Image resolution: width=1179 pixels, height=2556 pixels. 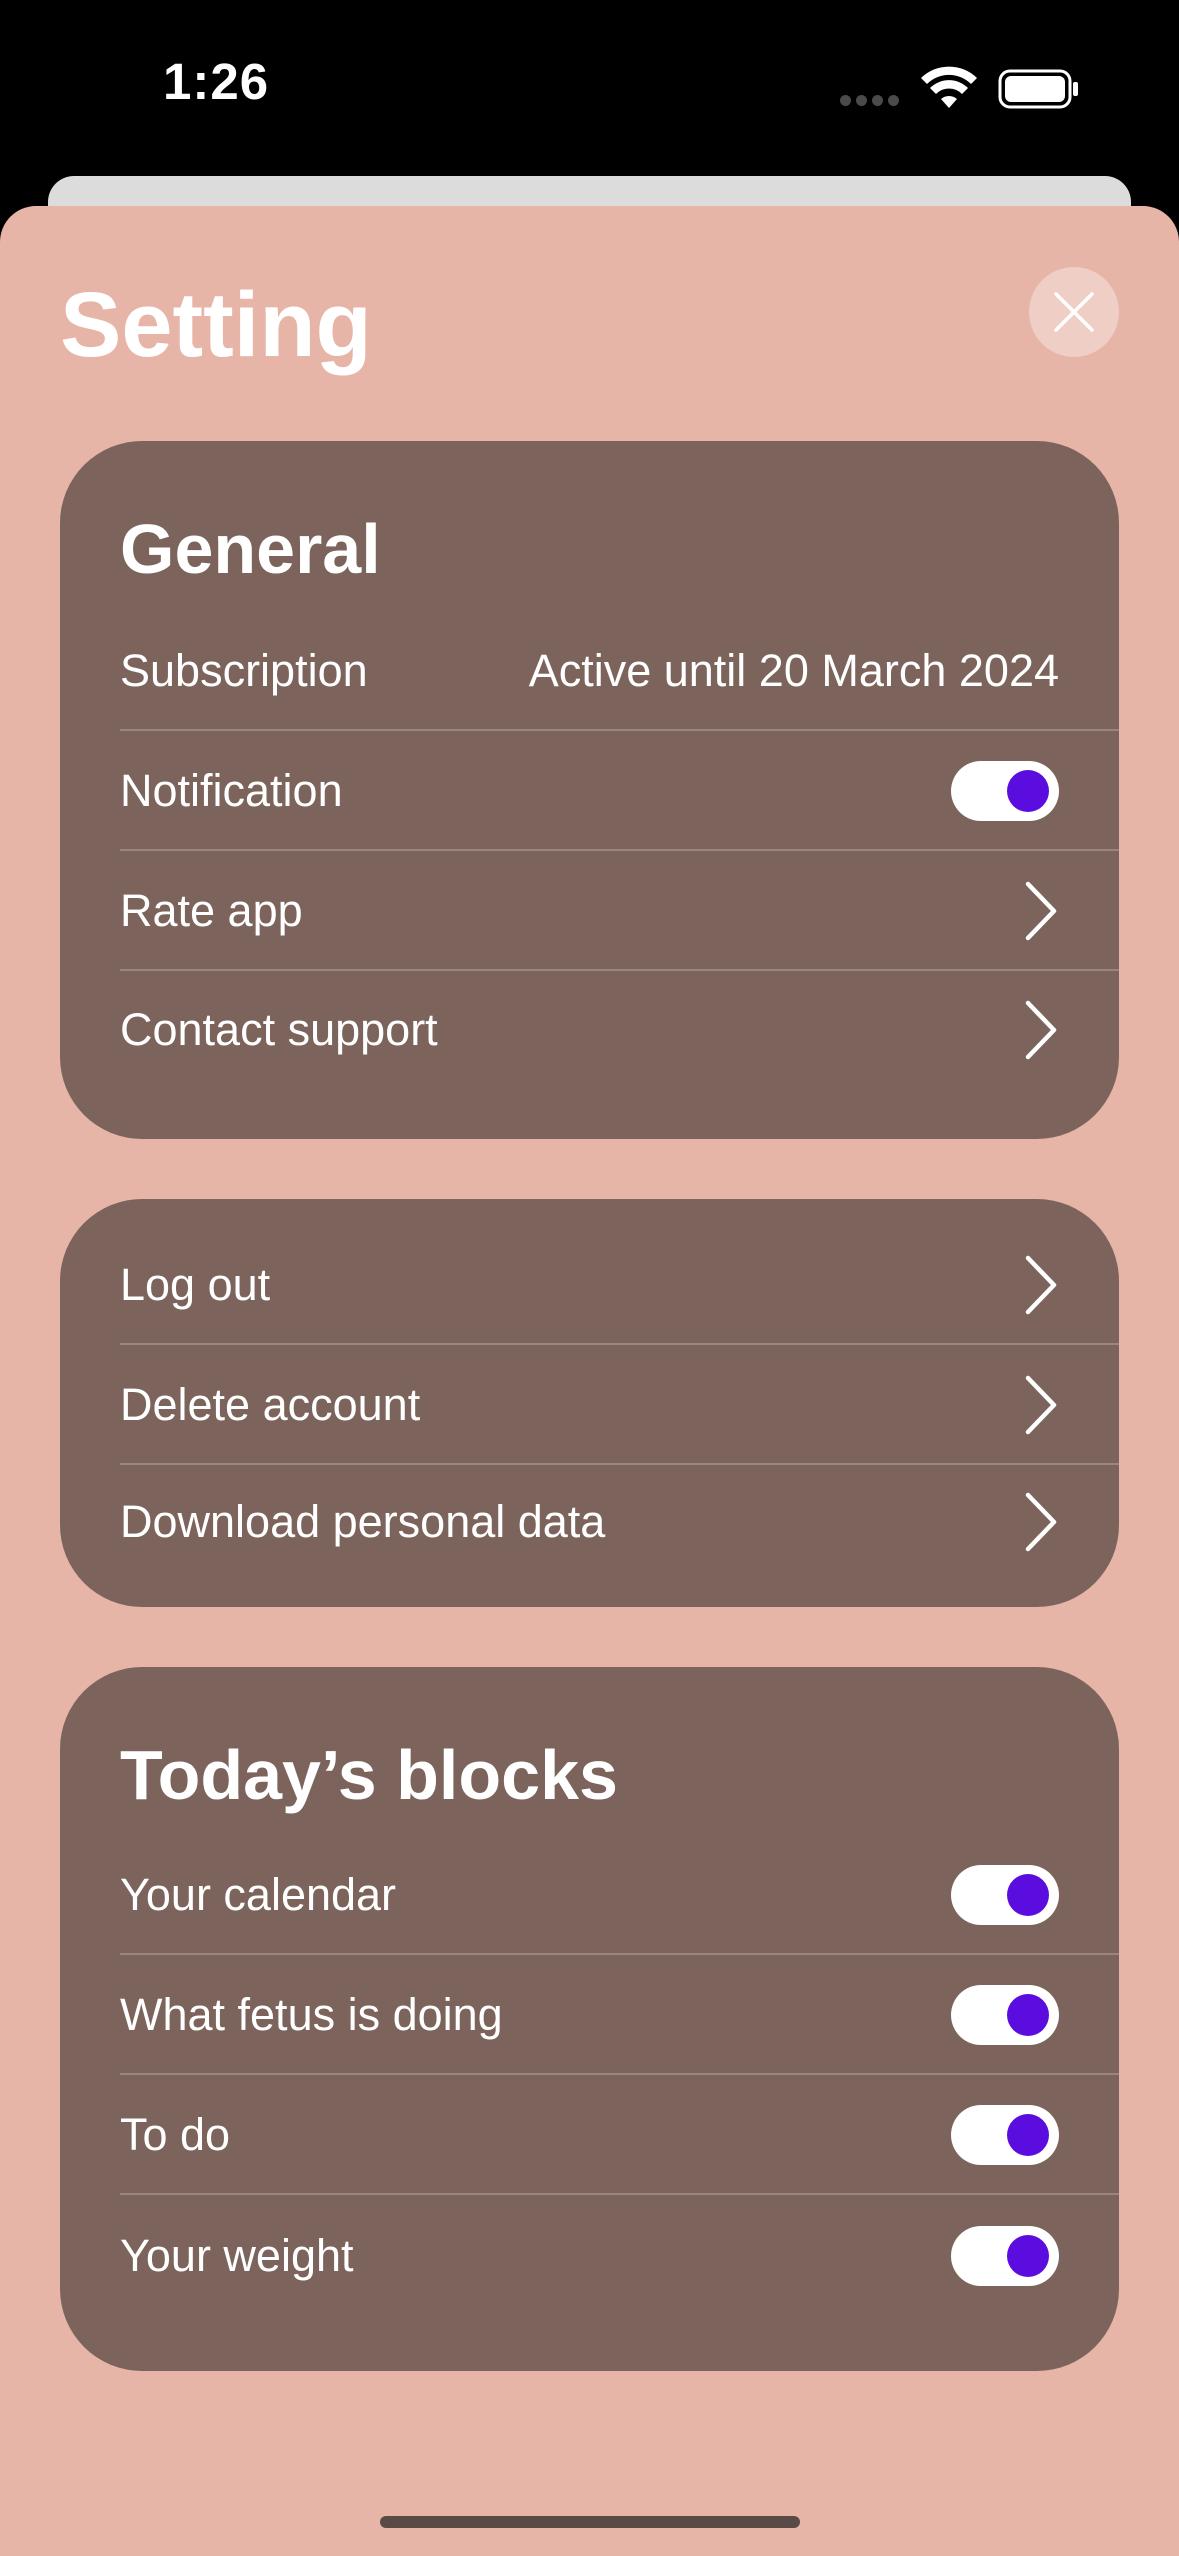 What do you see at coordinates (1005, 791) in the screenshot?
I see `notification-toggle` at bounding box center [1005, 791].